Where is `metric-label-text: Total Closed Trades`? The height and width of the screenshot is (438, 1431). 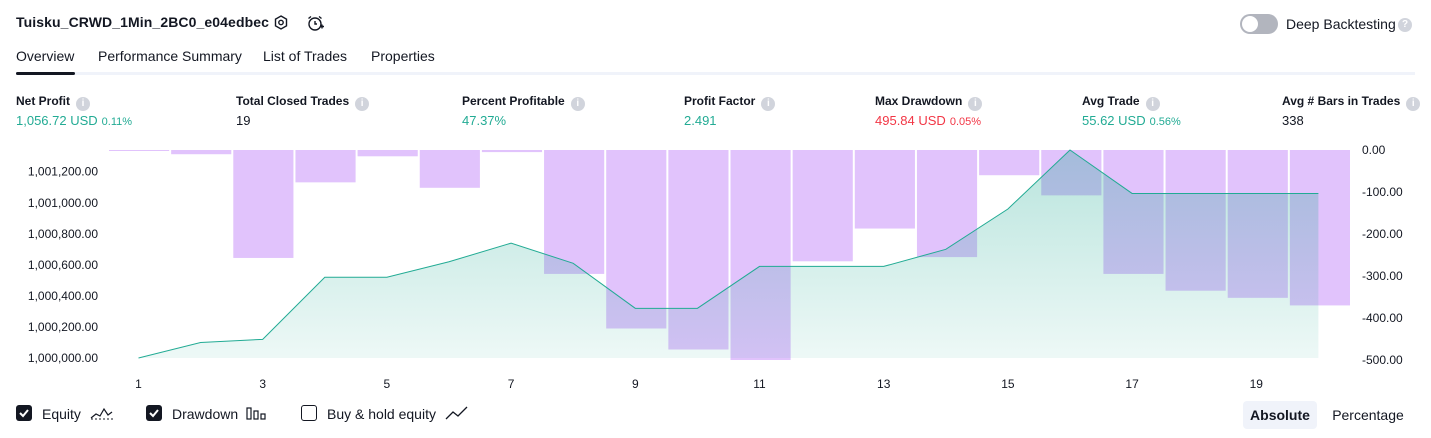
metric-label-text: Total Closed Trades is located at coordinates (293, 101).